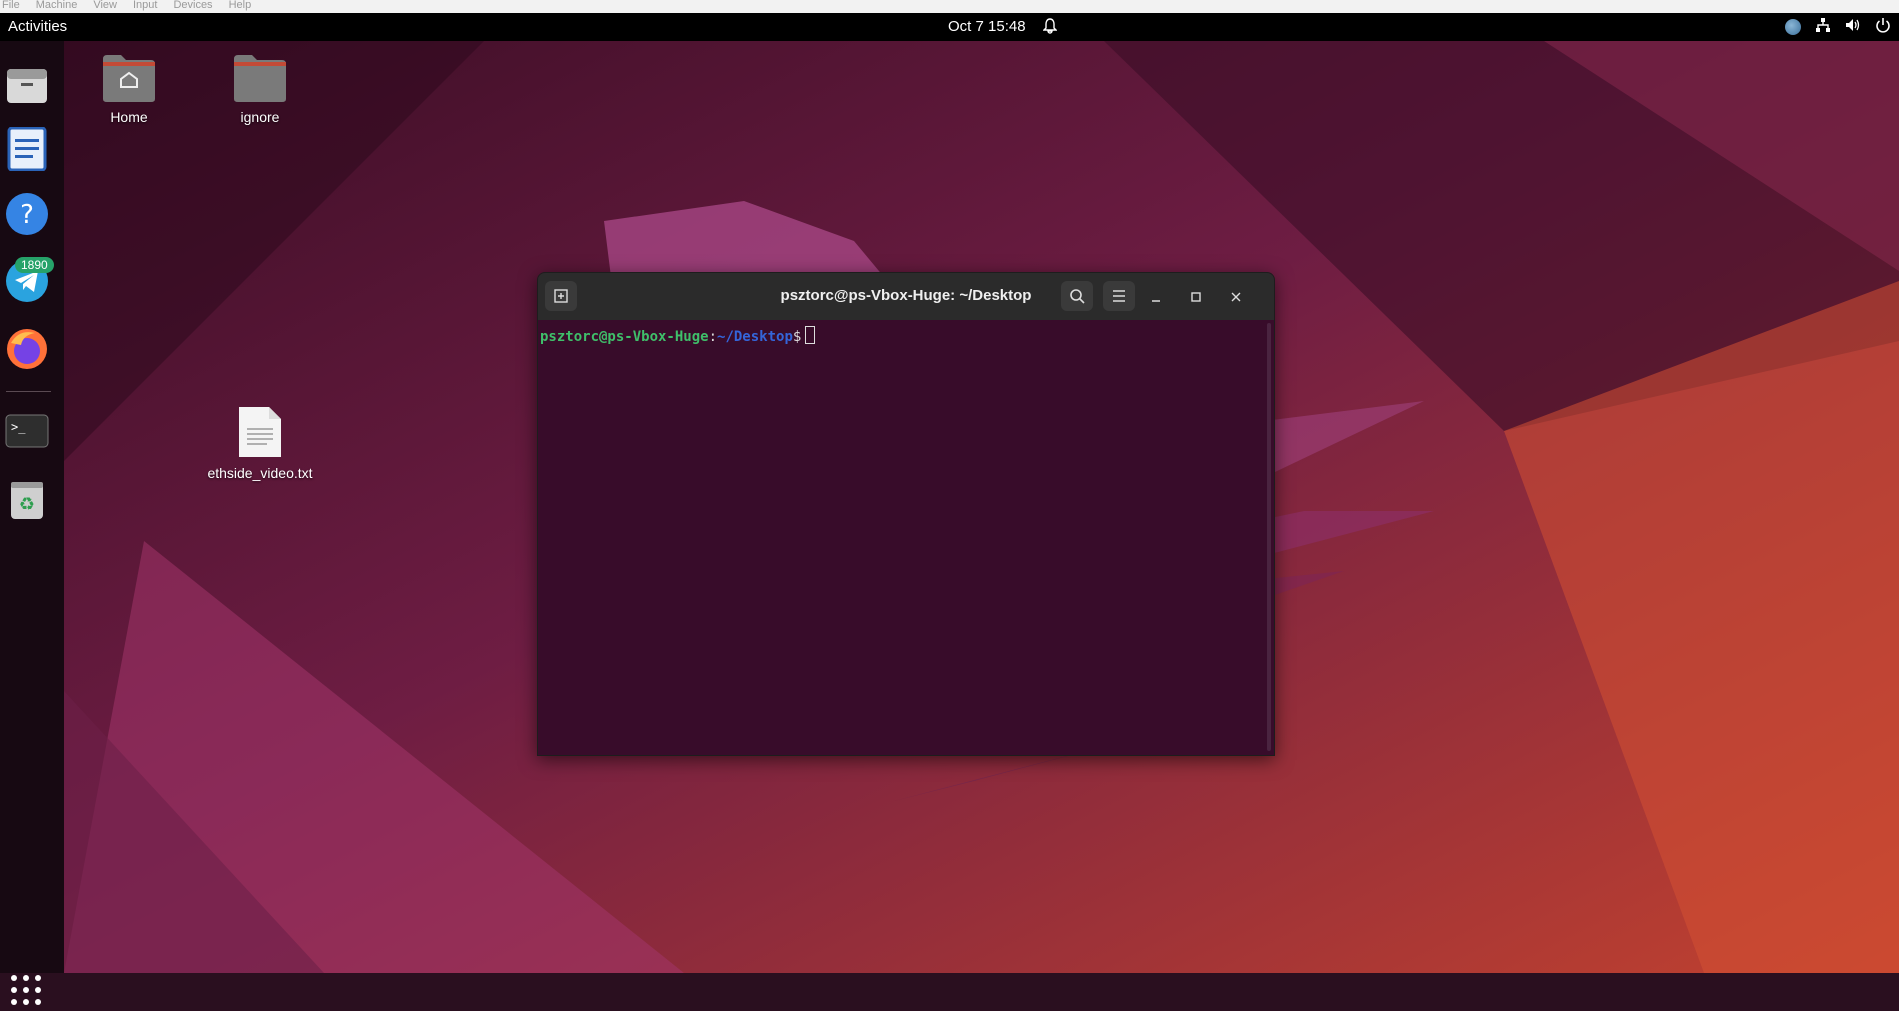 This screenshot has width=1899, height=1011. I want to click on close-button, so click(1236, 297).